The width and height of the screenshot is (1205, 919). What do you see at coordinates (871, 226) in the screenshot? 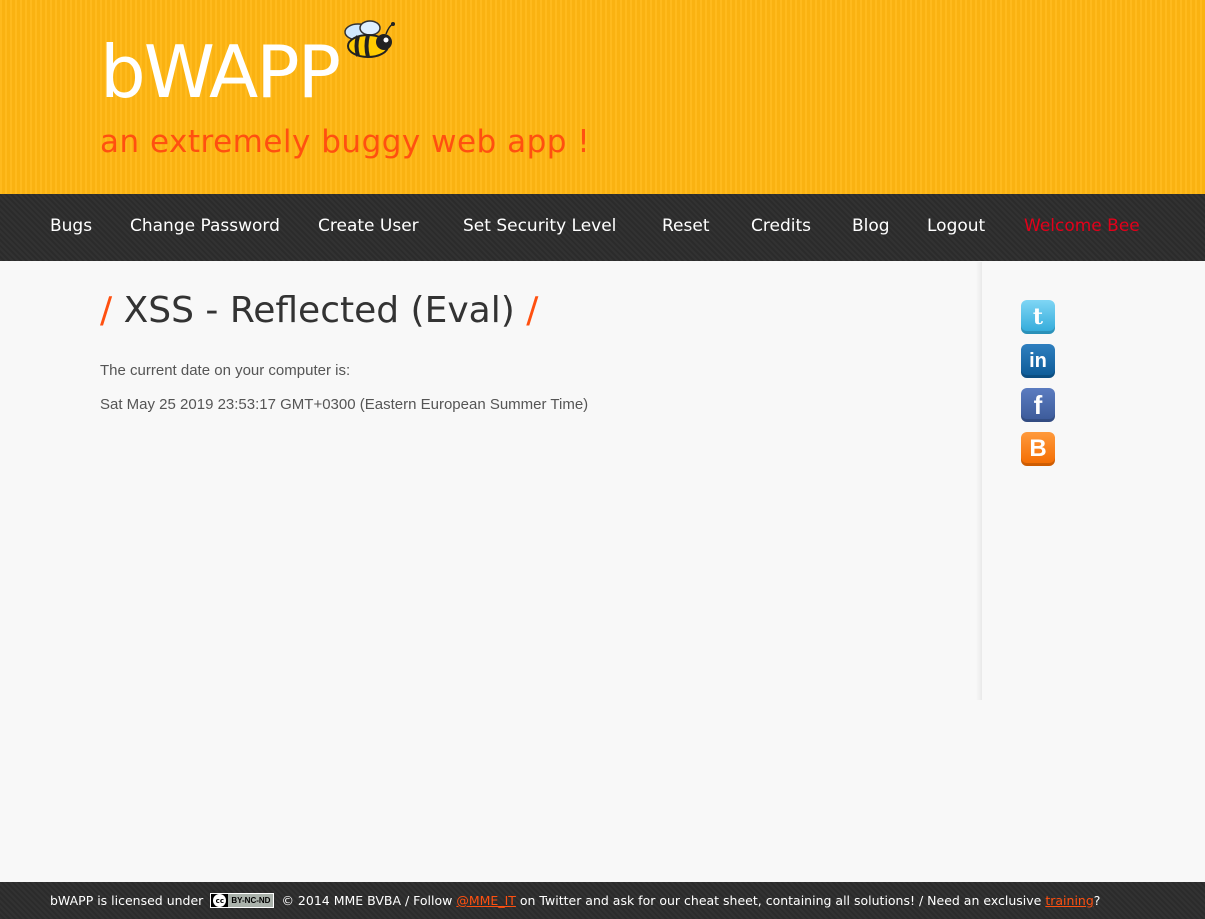
I see `nav-blog: Blog` at bounding box center [871, 226].